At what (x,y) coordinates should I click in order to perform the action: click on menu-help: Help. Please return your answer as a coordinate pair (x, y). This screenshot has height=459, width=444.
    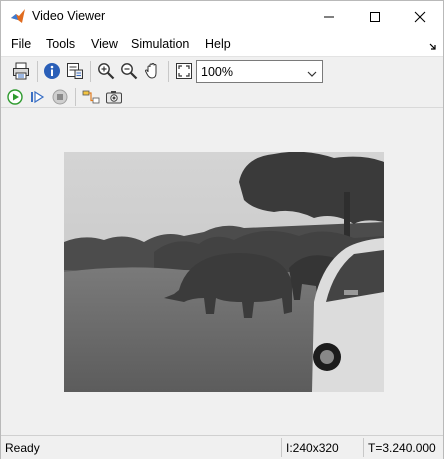
    Looking at the image, I should click on (218, 44).